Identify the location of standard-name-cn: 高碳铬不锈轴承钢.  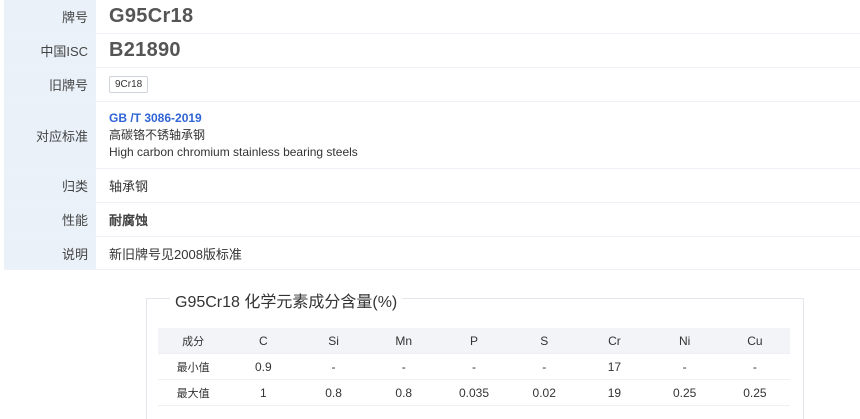
(157, 134).